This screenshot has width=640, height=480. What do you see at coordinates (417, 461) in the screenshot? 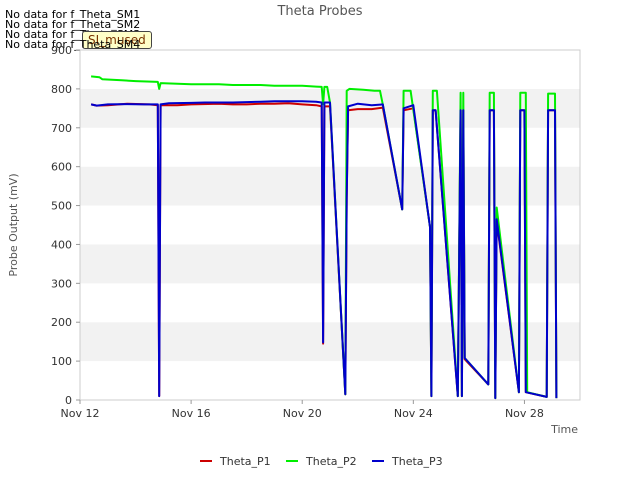
I see `legend-label-theta-p3: Theta_P3` at bounding box center [417, 461].